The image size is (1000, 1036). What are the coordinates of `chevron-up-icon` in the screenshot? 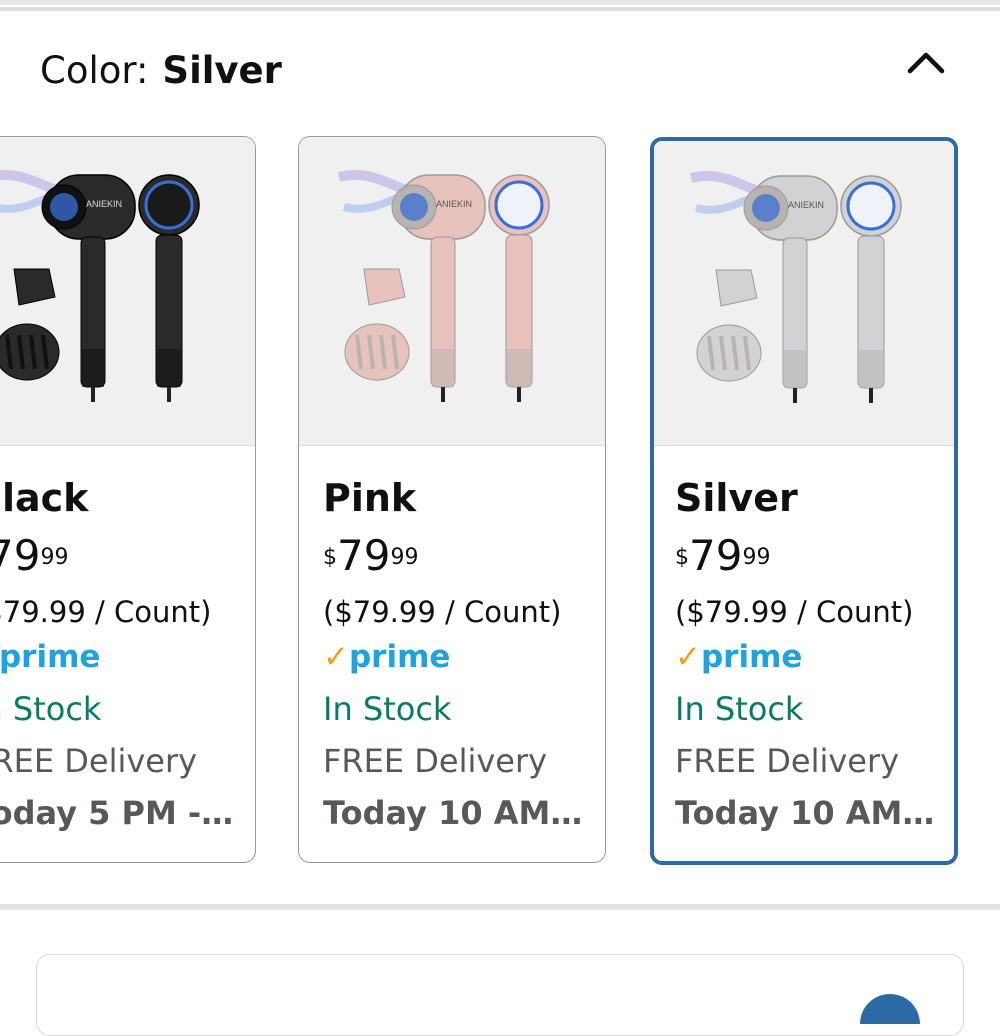 It's located at (926, 63).